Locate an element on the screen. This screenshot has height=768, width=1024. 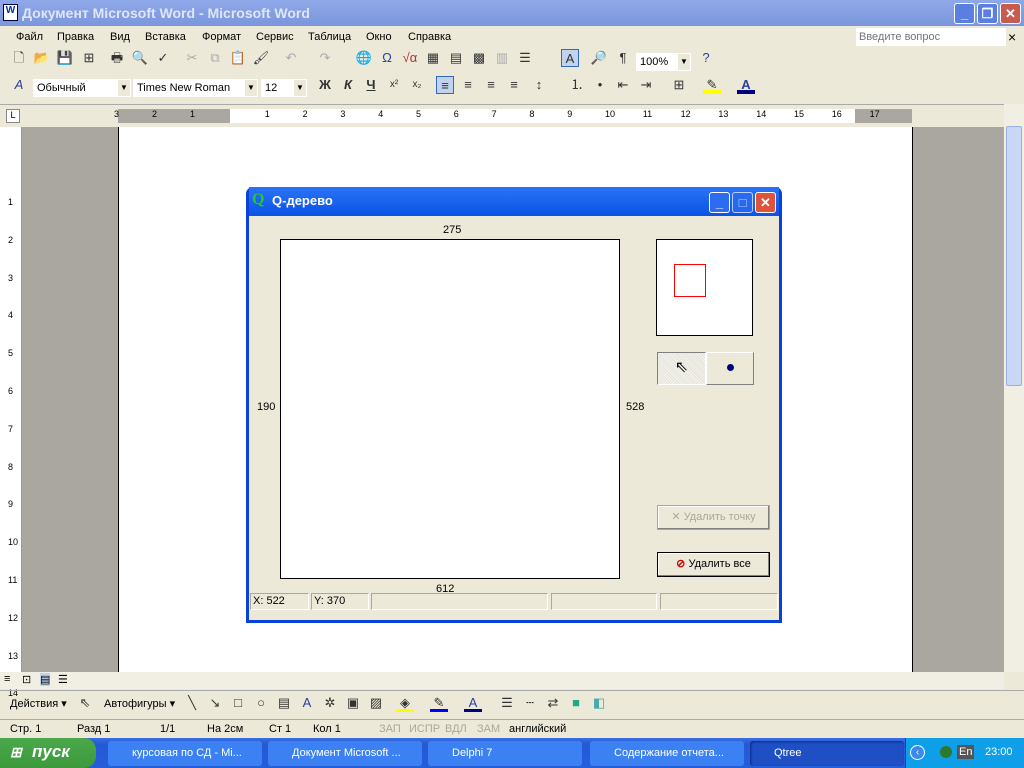
actions-menu: Действия ▾ is located at coordinates (38, 703).